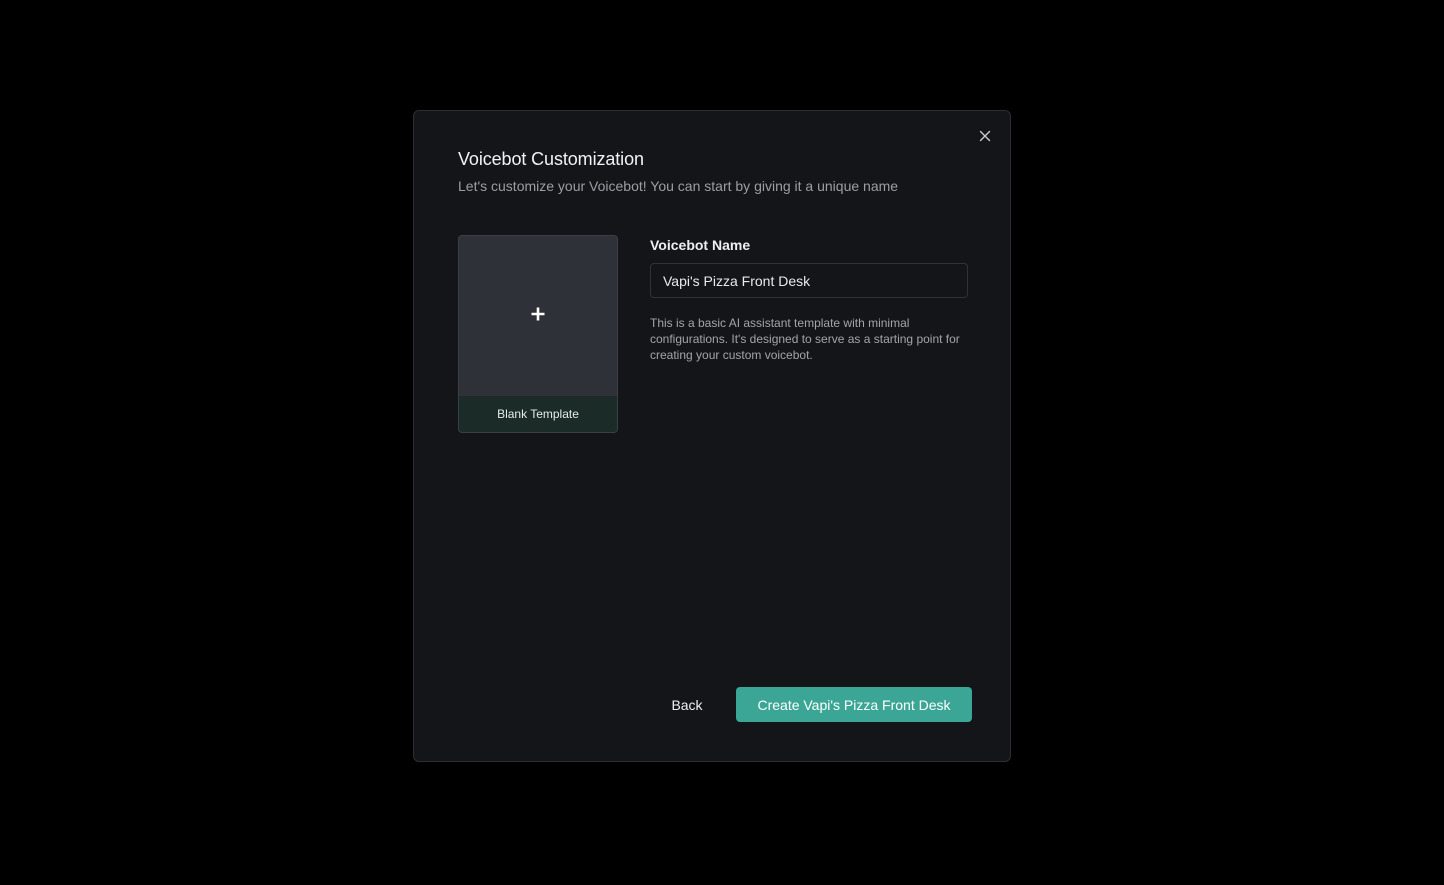  I want to click on blank-template-card: Blank Template, so click(538, 334).